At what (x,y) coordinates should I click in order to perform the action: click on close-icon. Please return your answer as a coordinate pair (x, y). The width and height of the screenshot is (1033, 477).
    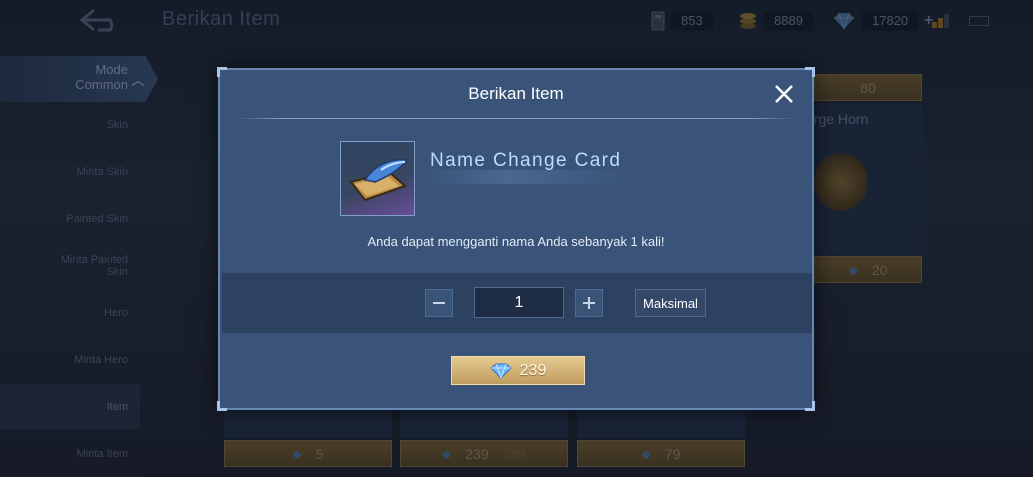
    Looking at the image, I should click on (784, 94).